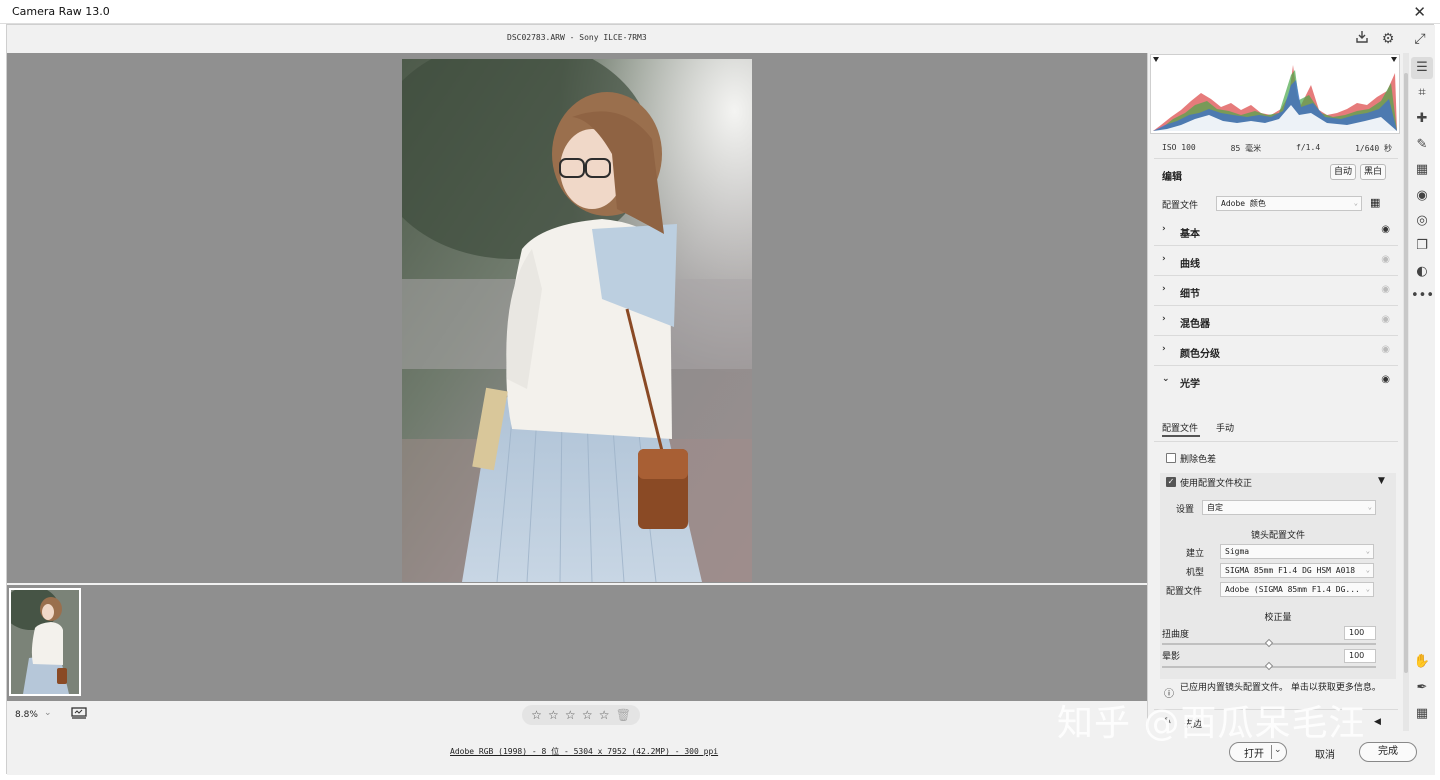  I want to click on use-profile-checkbox: ✓, so click(1171, 482).